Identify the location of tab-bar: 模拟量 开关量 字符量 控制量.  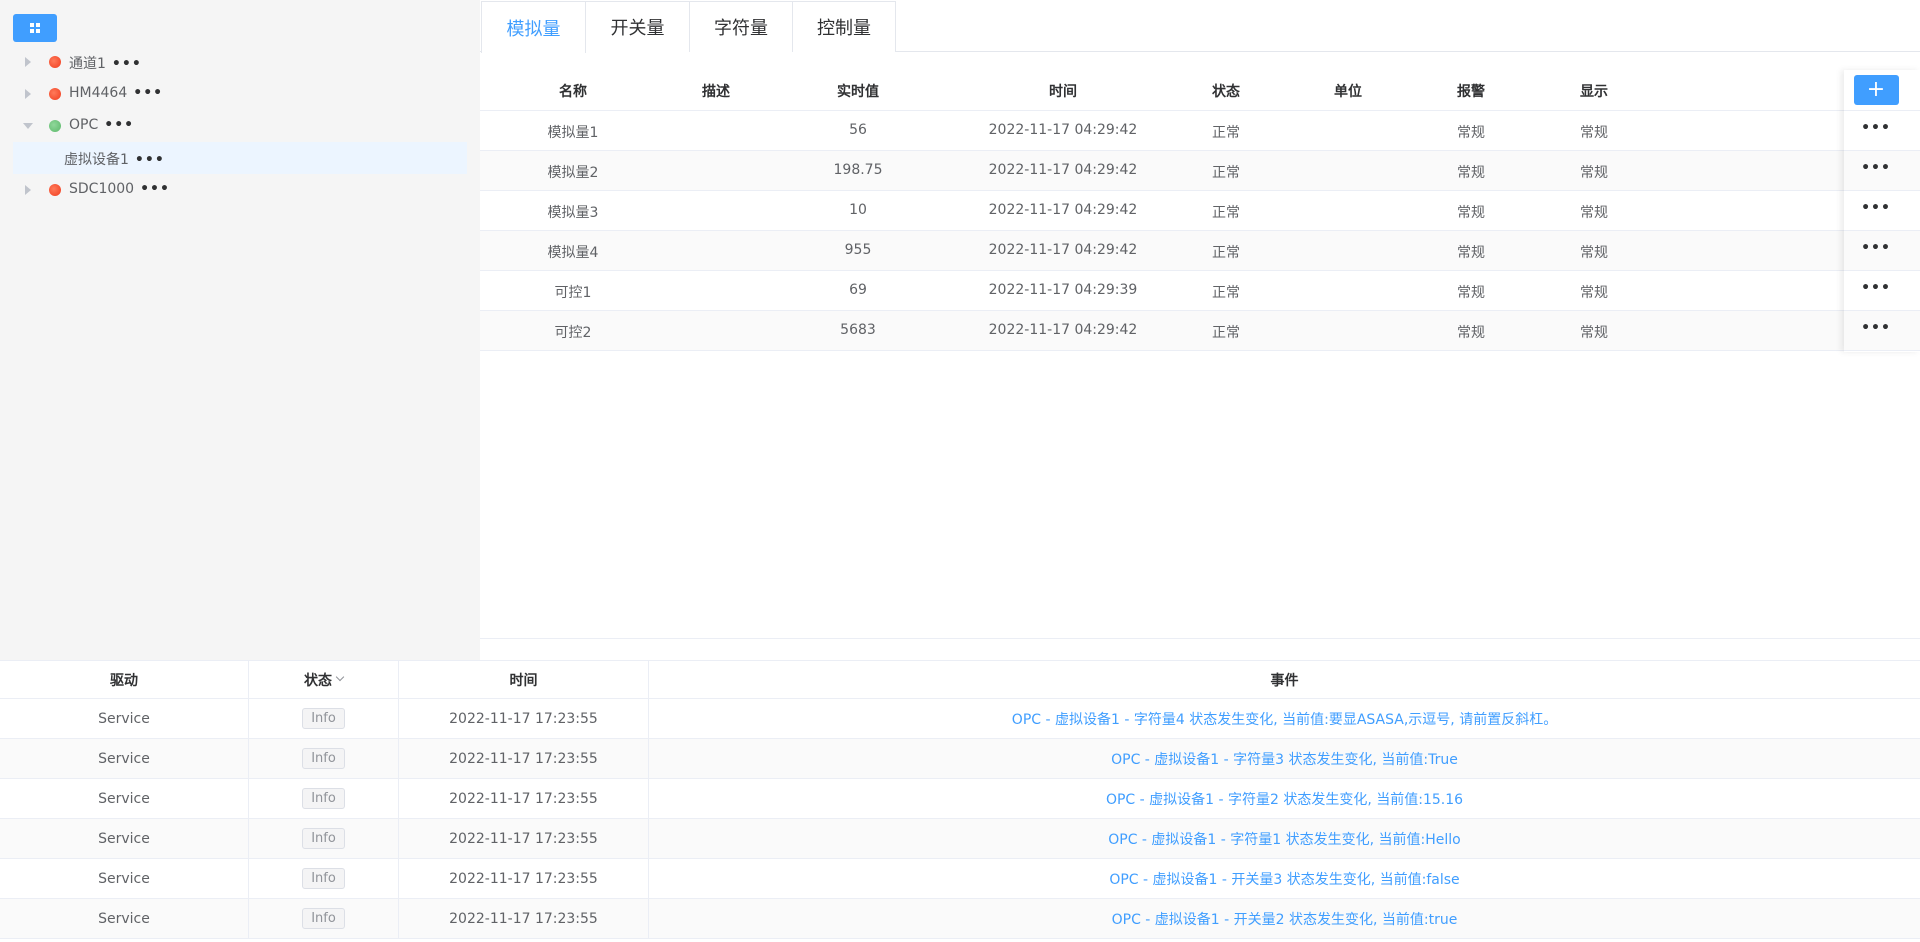
(1200, 26).